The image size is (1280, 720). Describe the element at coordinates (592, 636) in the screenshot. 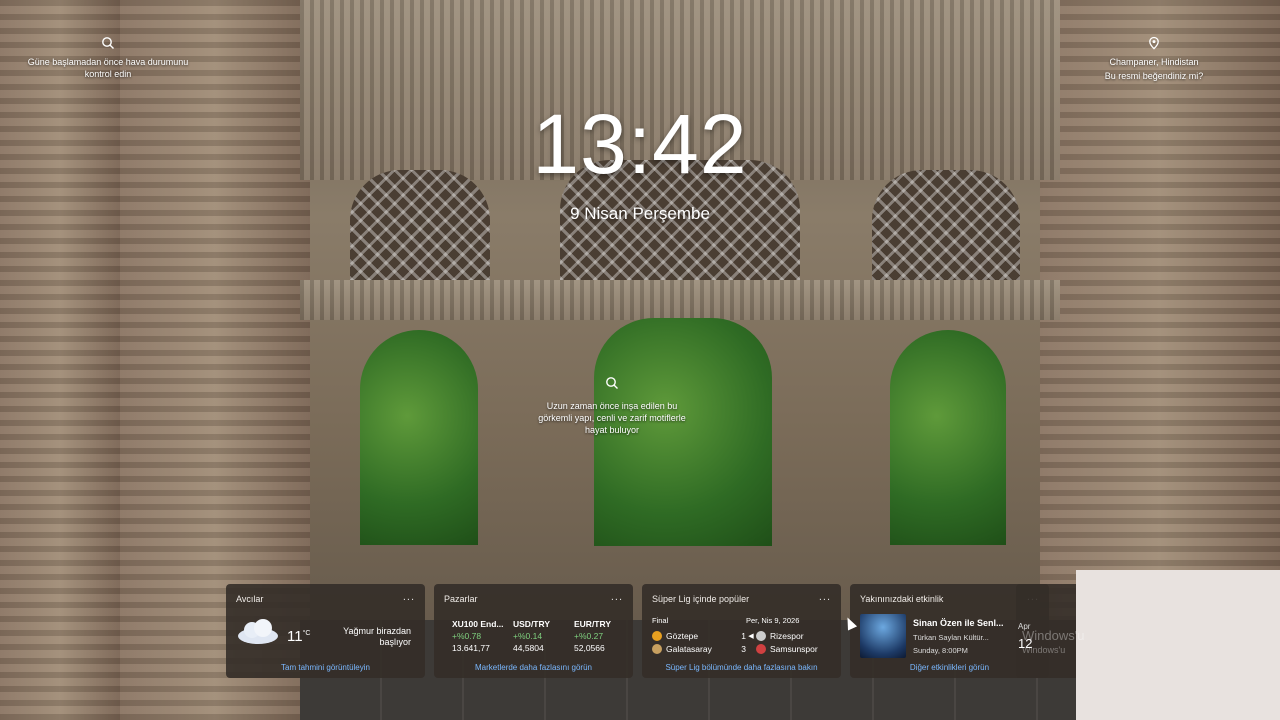

I see `market-item: EUR/TRY +%0.27 52,0566` at that location.